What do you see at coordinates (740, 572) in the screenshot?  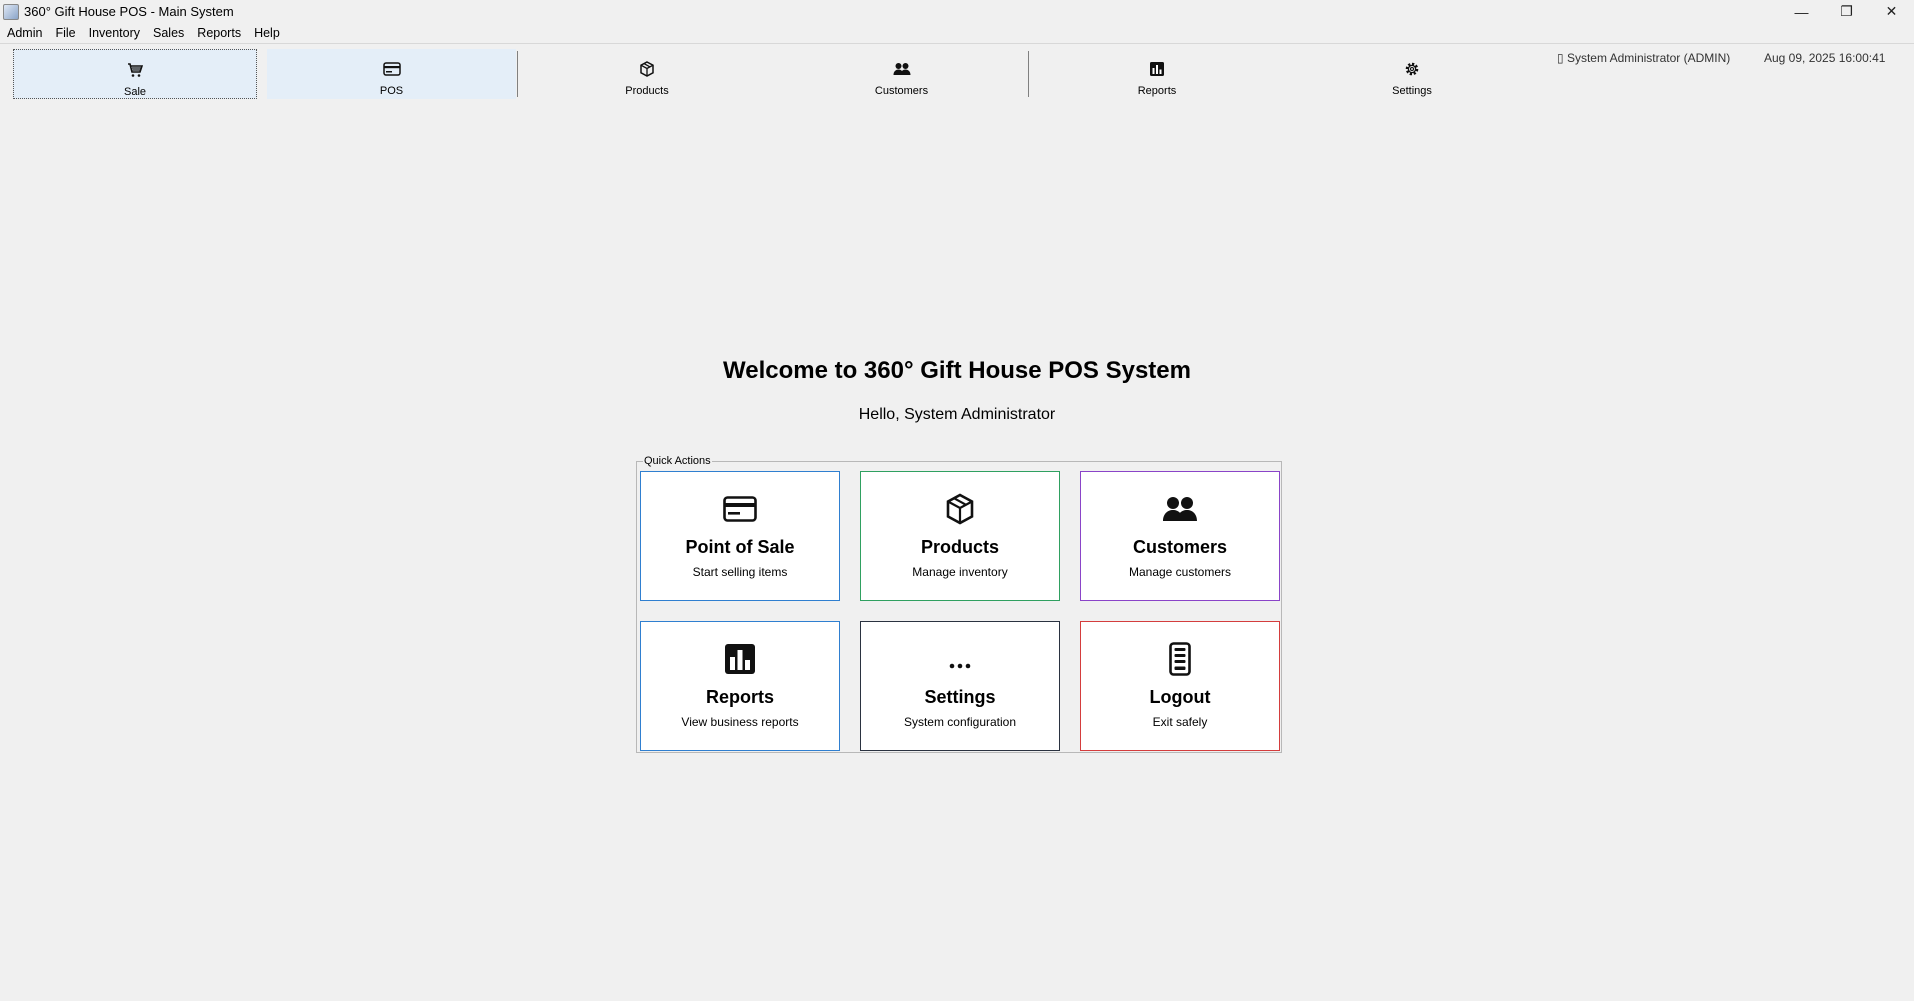 I see `card-subtitle: Start selling items` at bounding box center [740, 572].